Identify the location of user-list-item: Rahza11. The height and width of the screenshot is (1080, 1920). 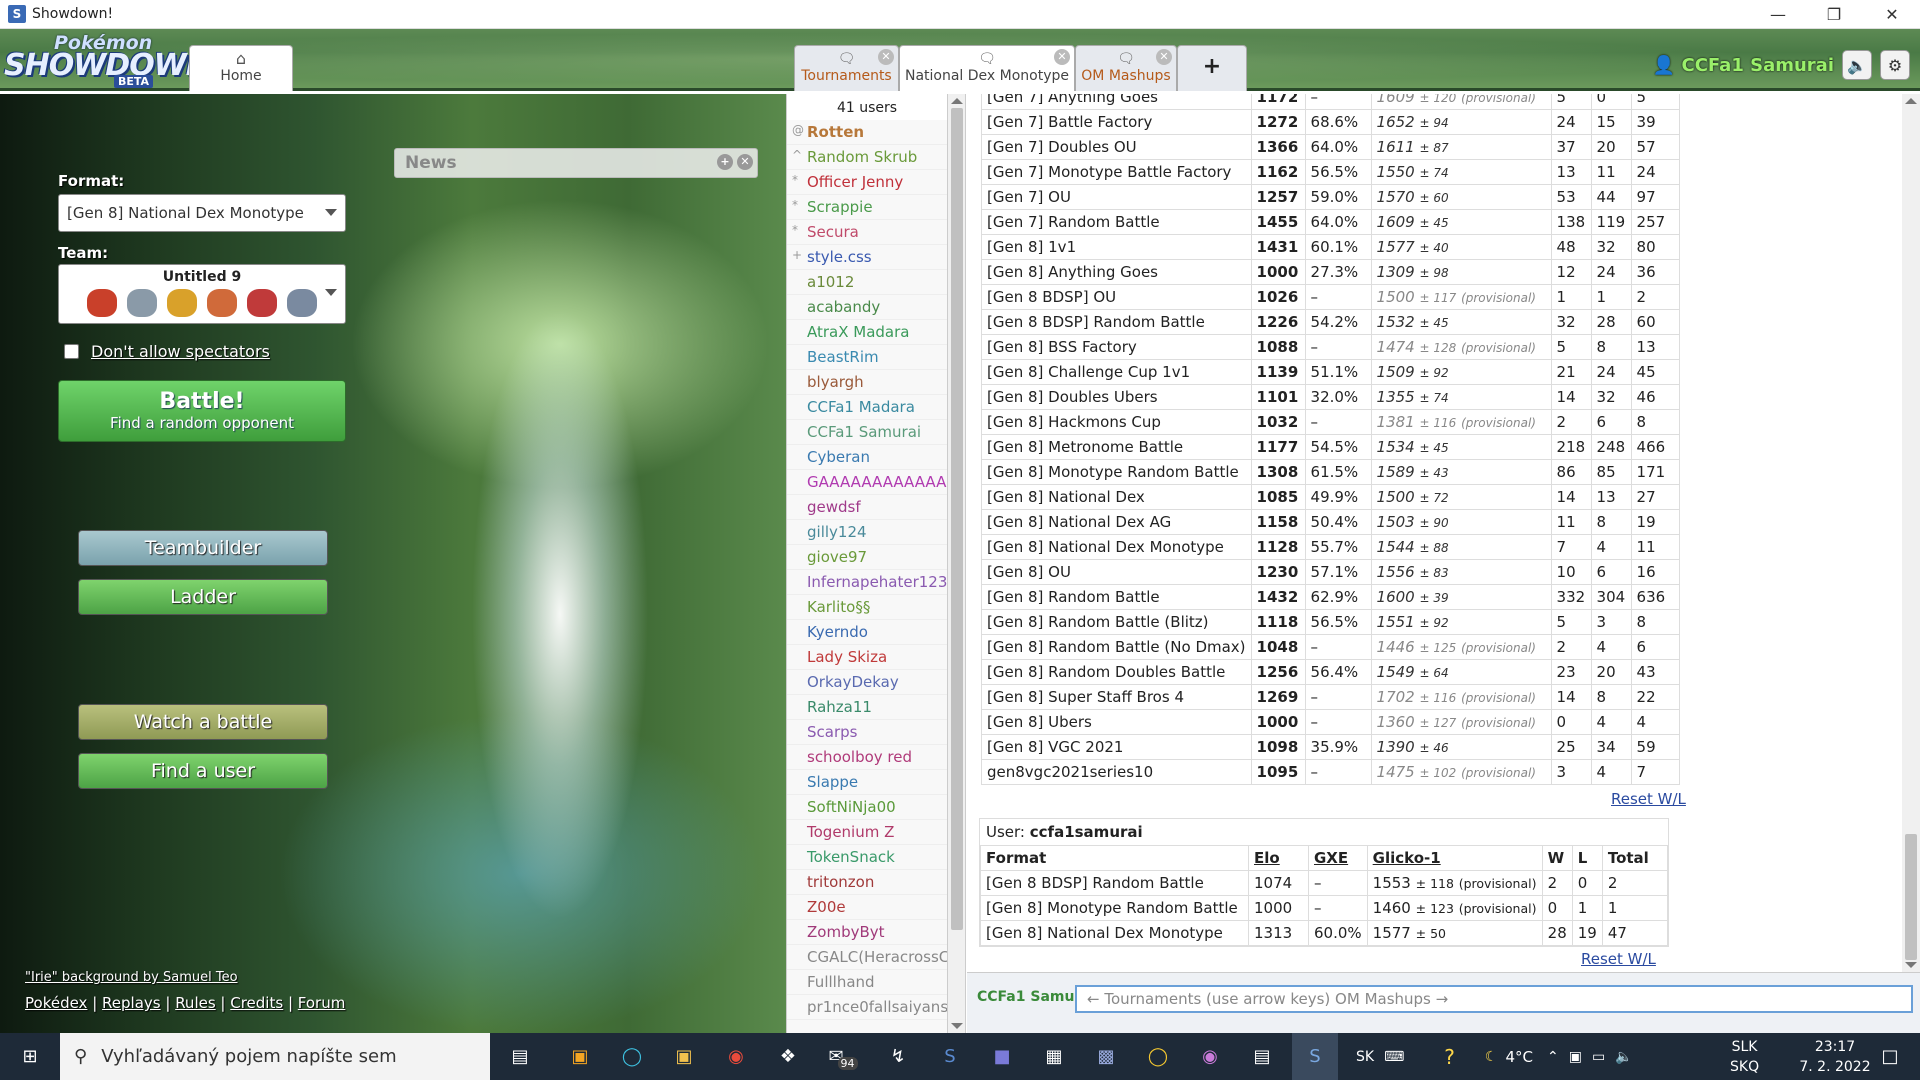
(867, 707).